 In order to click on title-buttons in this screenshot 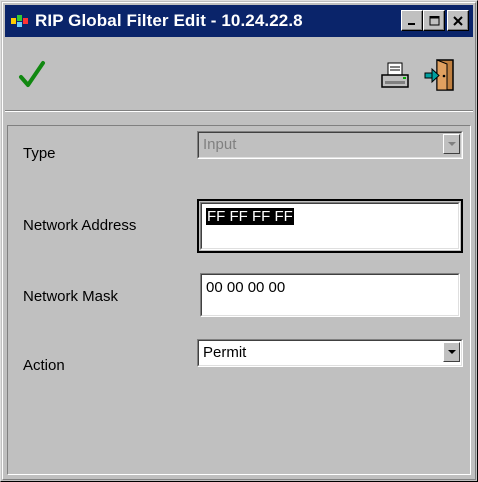, I will do `click(435, 20)`.